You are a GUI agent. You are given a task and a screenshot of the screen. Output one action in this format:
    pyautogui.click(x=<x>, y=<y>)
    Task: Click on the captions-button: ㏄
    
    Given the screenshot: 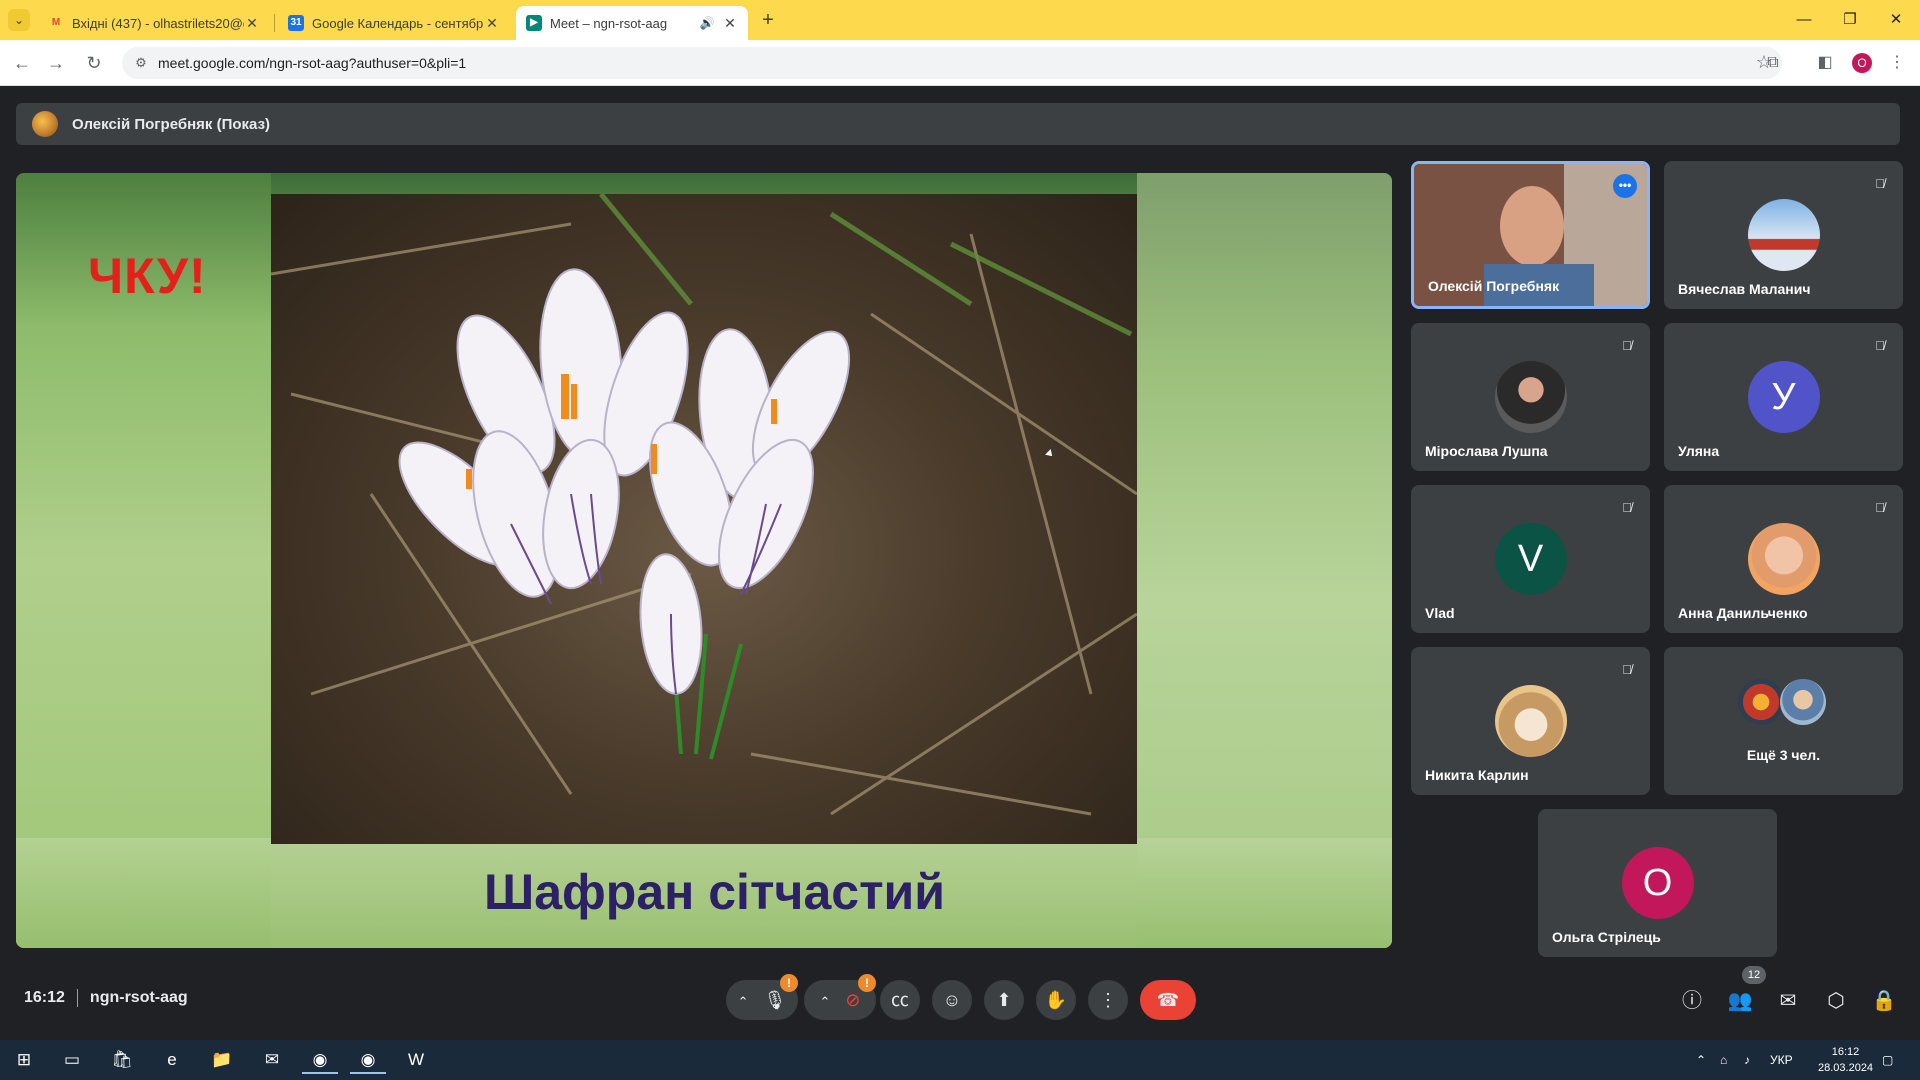 What is the action you would take?
    pyautogui.click(x=900, y=1000)
    